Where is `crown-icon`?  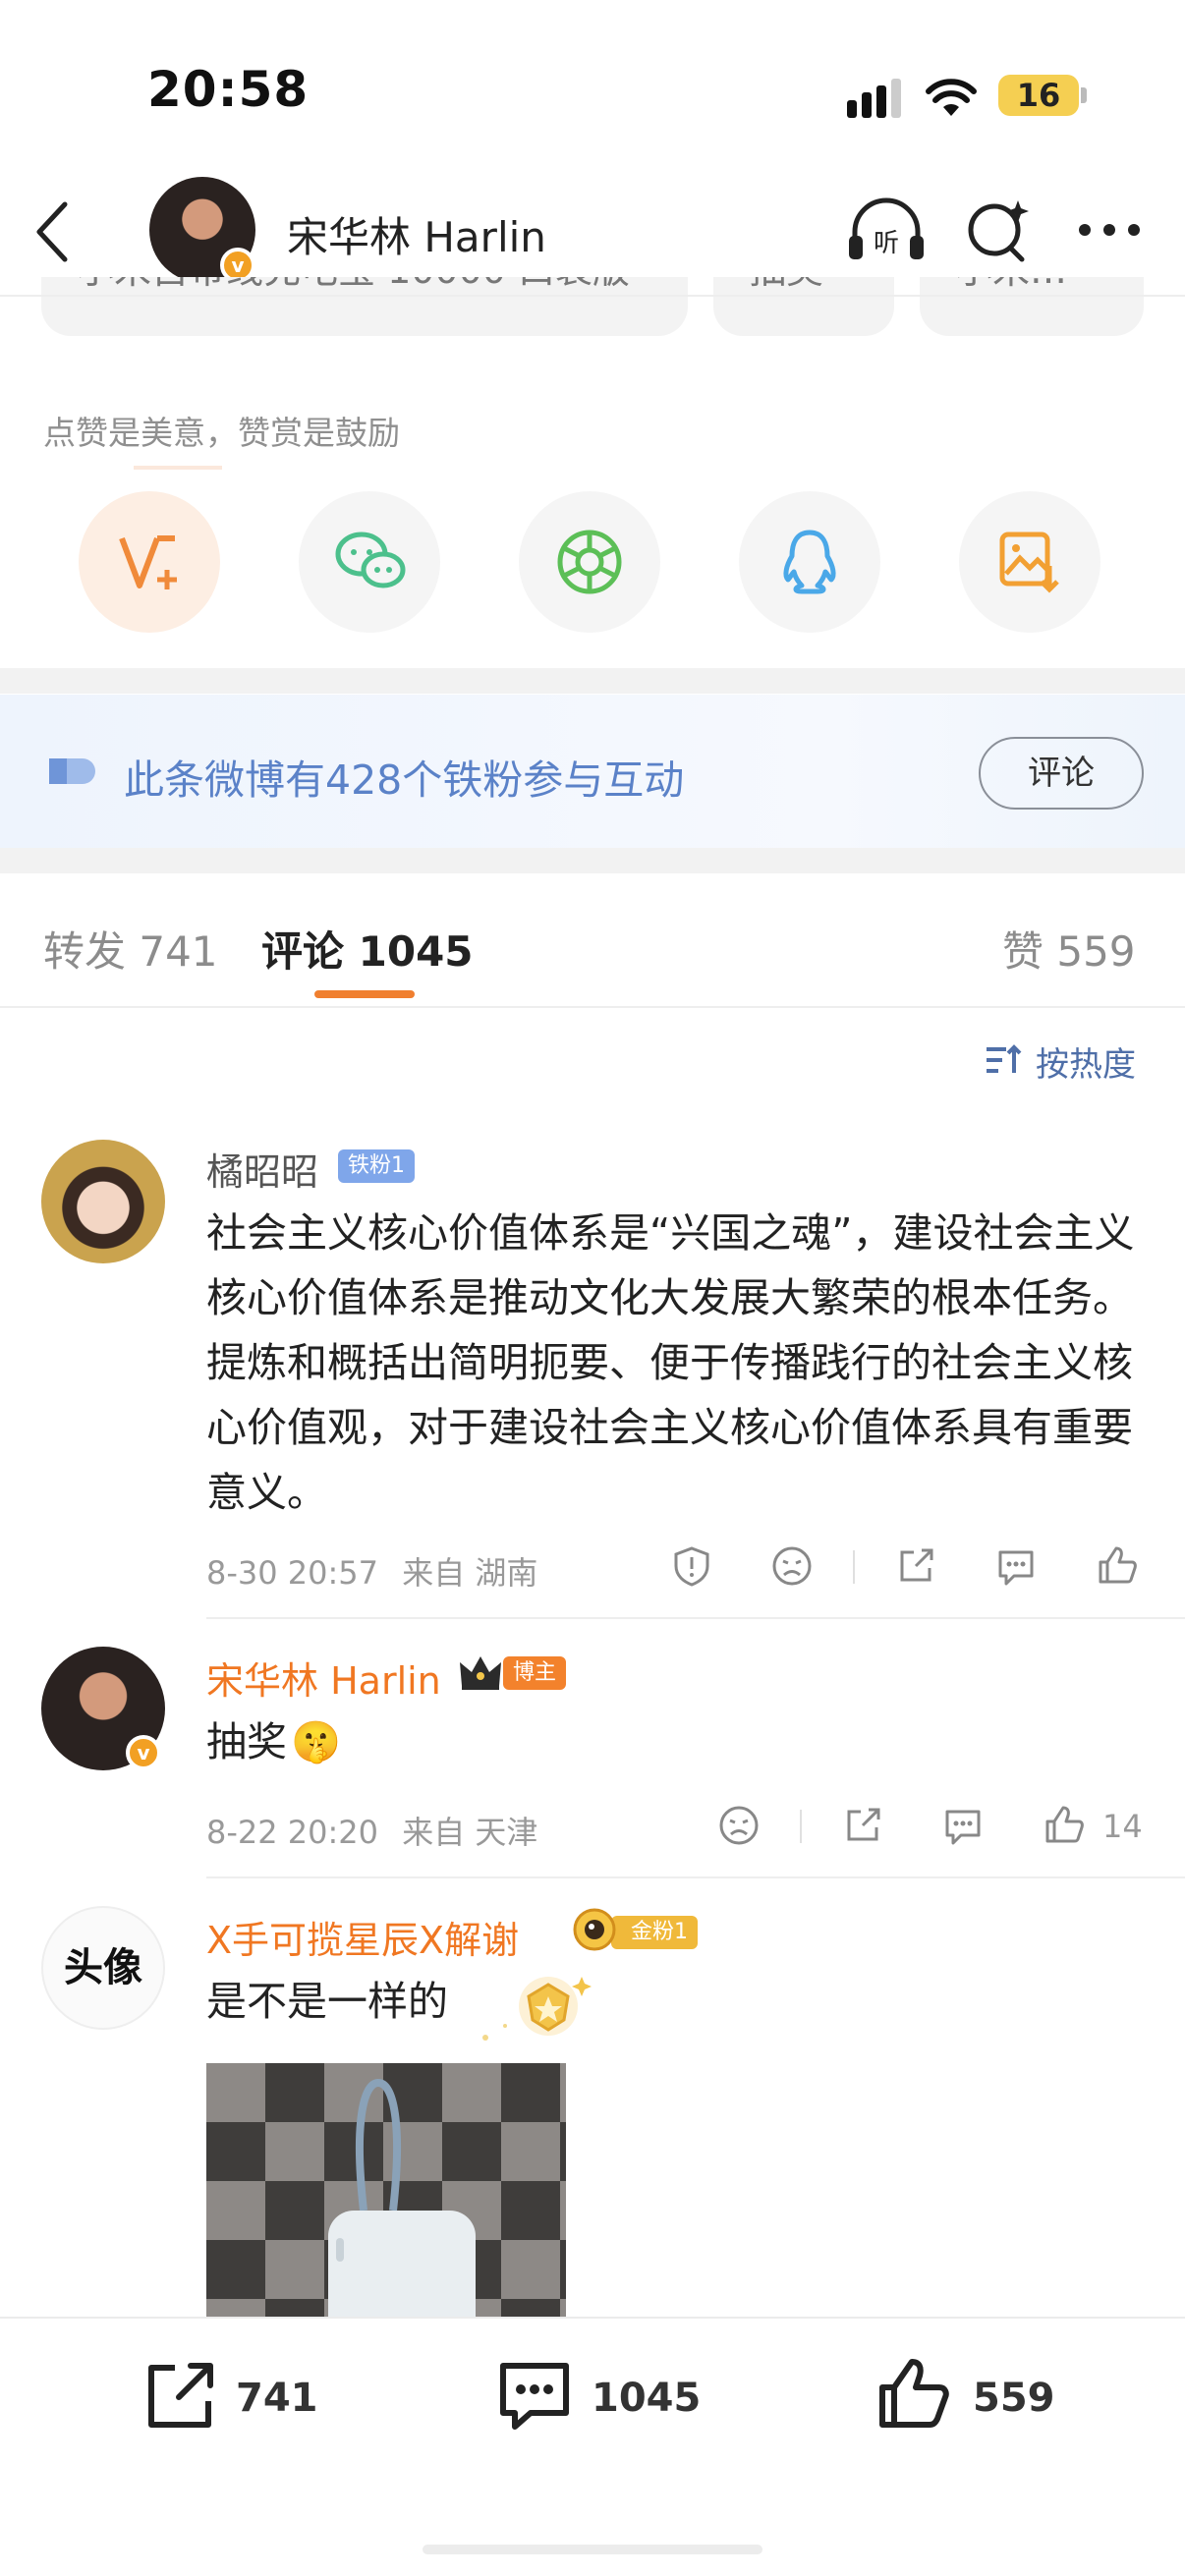
crown-icon is located at coordinates (481, 1674).